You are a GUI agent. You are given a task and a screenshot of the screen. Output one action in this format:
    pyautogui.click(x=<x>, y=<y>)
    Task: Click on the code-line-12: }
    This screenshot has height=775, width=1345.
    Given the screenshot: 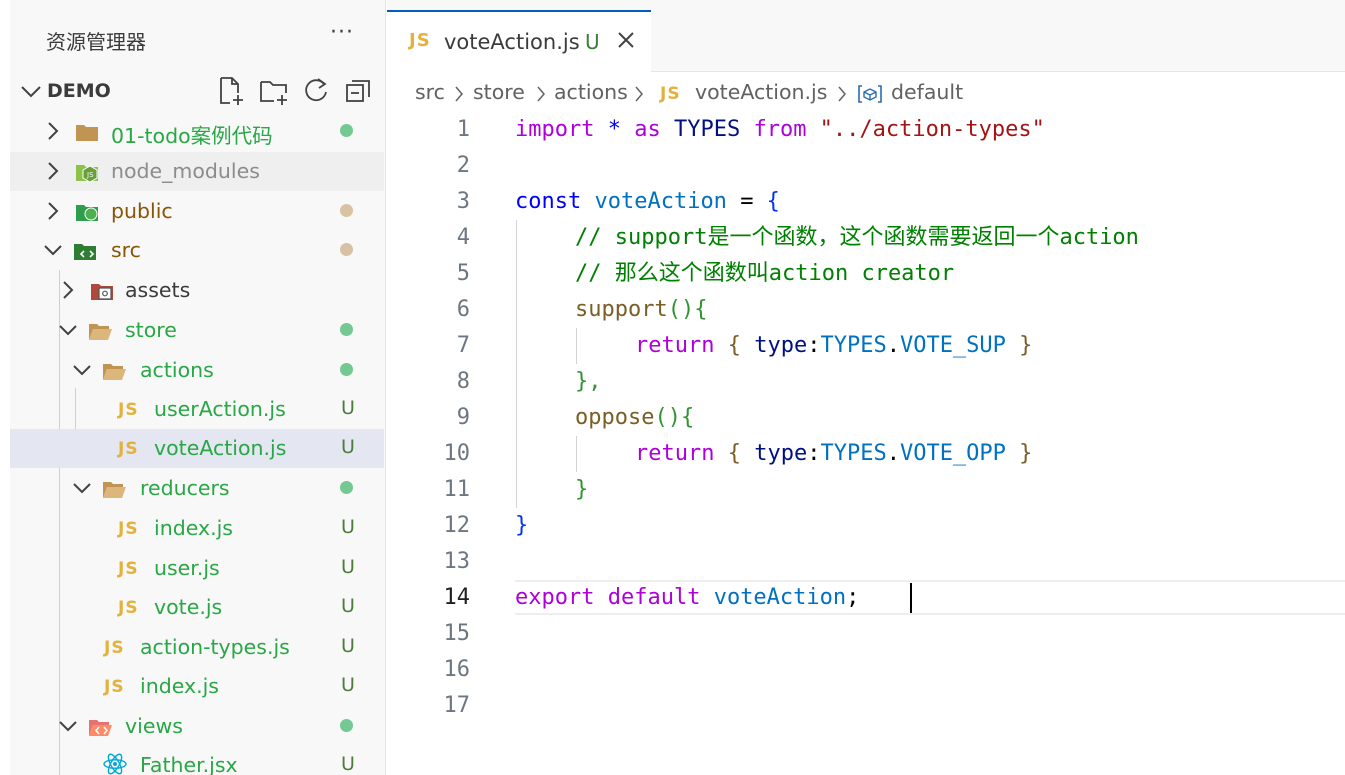 What is the action you would take?
    pyautogui.click(x=522, y=525)
    